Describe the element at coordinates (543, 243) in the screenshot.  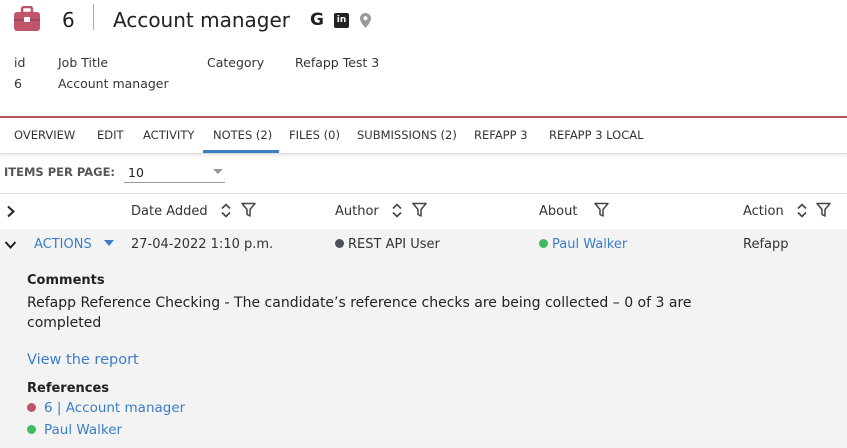
I see `about-status-dot` at that location.